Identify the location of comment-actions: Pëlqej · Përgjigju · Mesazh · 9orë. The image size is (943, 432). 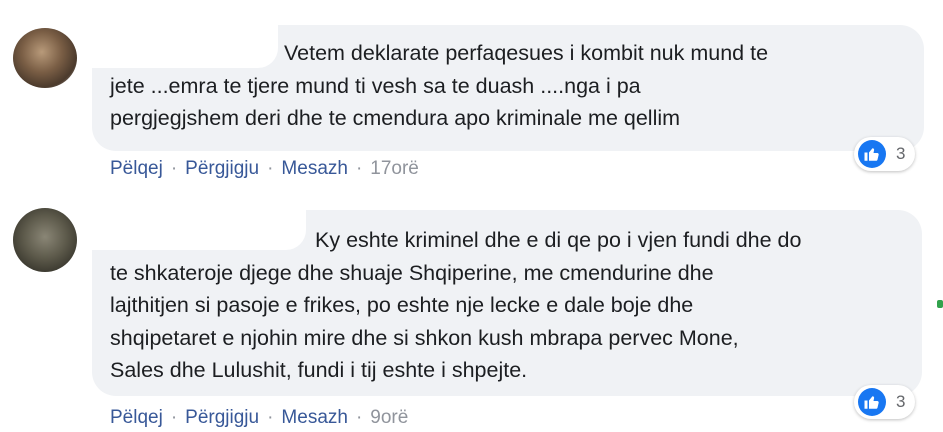
(259, 418).